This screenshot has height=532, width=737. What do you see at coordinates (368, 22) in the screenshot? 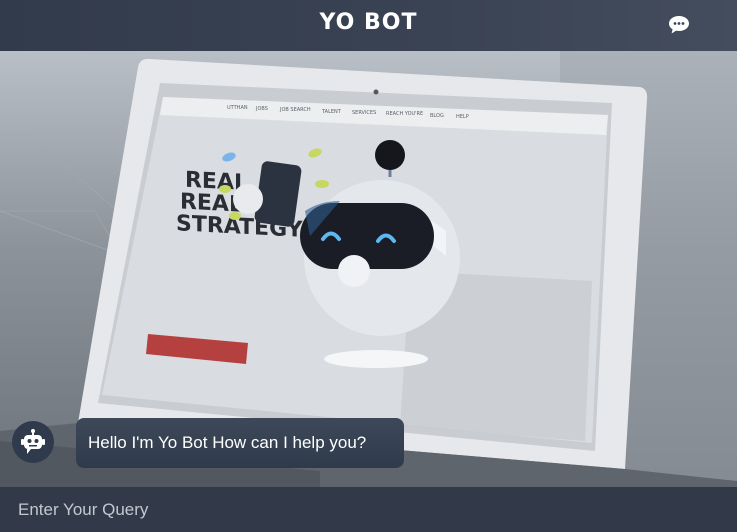
I see `brand-title: YO BOT` at bounding box center [368, 22].